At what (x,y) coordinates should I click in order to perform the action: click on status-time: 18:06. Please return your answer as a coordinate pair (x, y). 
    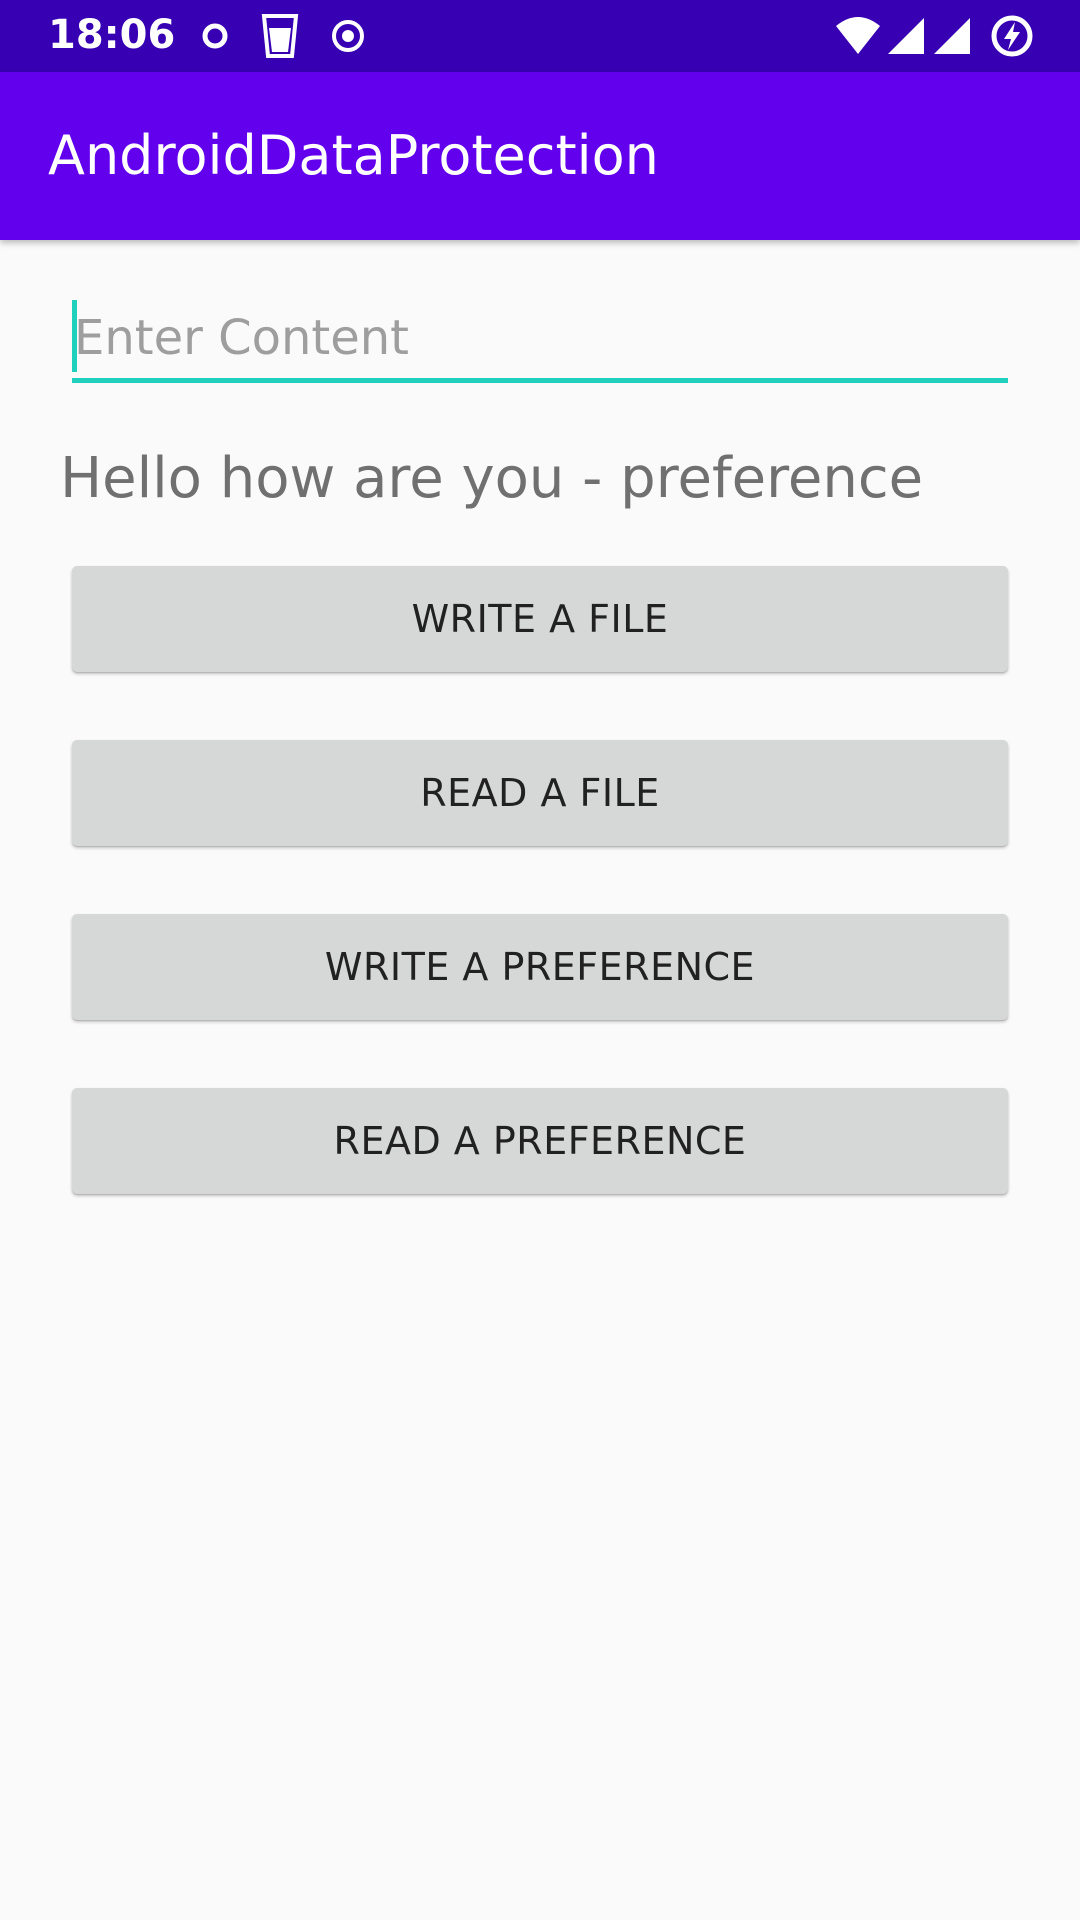
    Looking at the image, I should click on (112, 35).